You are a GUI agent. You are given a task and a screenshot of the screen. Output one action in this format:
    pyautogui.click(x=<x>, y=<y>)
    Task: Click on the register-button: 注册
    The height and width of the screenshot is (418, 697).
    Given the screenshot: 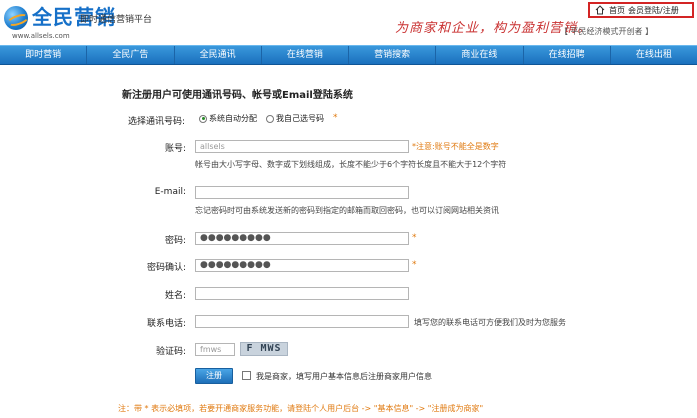 What is the action you would take?
    pyautogui.click(x=214, y=376)
    